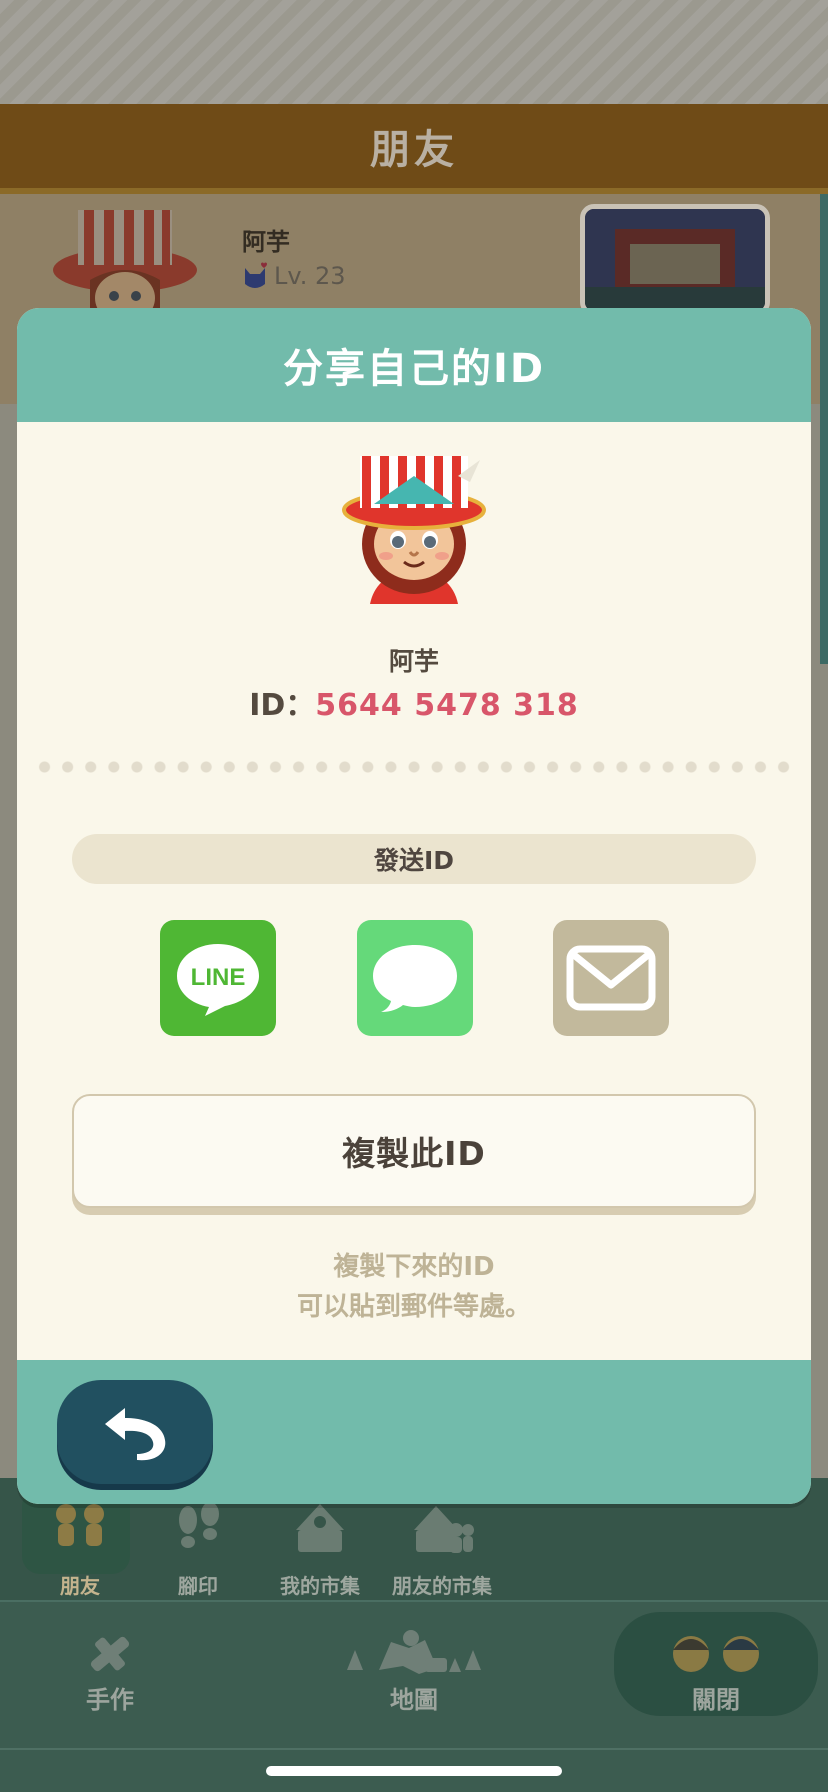 The height and width of the screenshot is (1792, 828). I want to click on cat-level-icon, so click(256, 275).